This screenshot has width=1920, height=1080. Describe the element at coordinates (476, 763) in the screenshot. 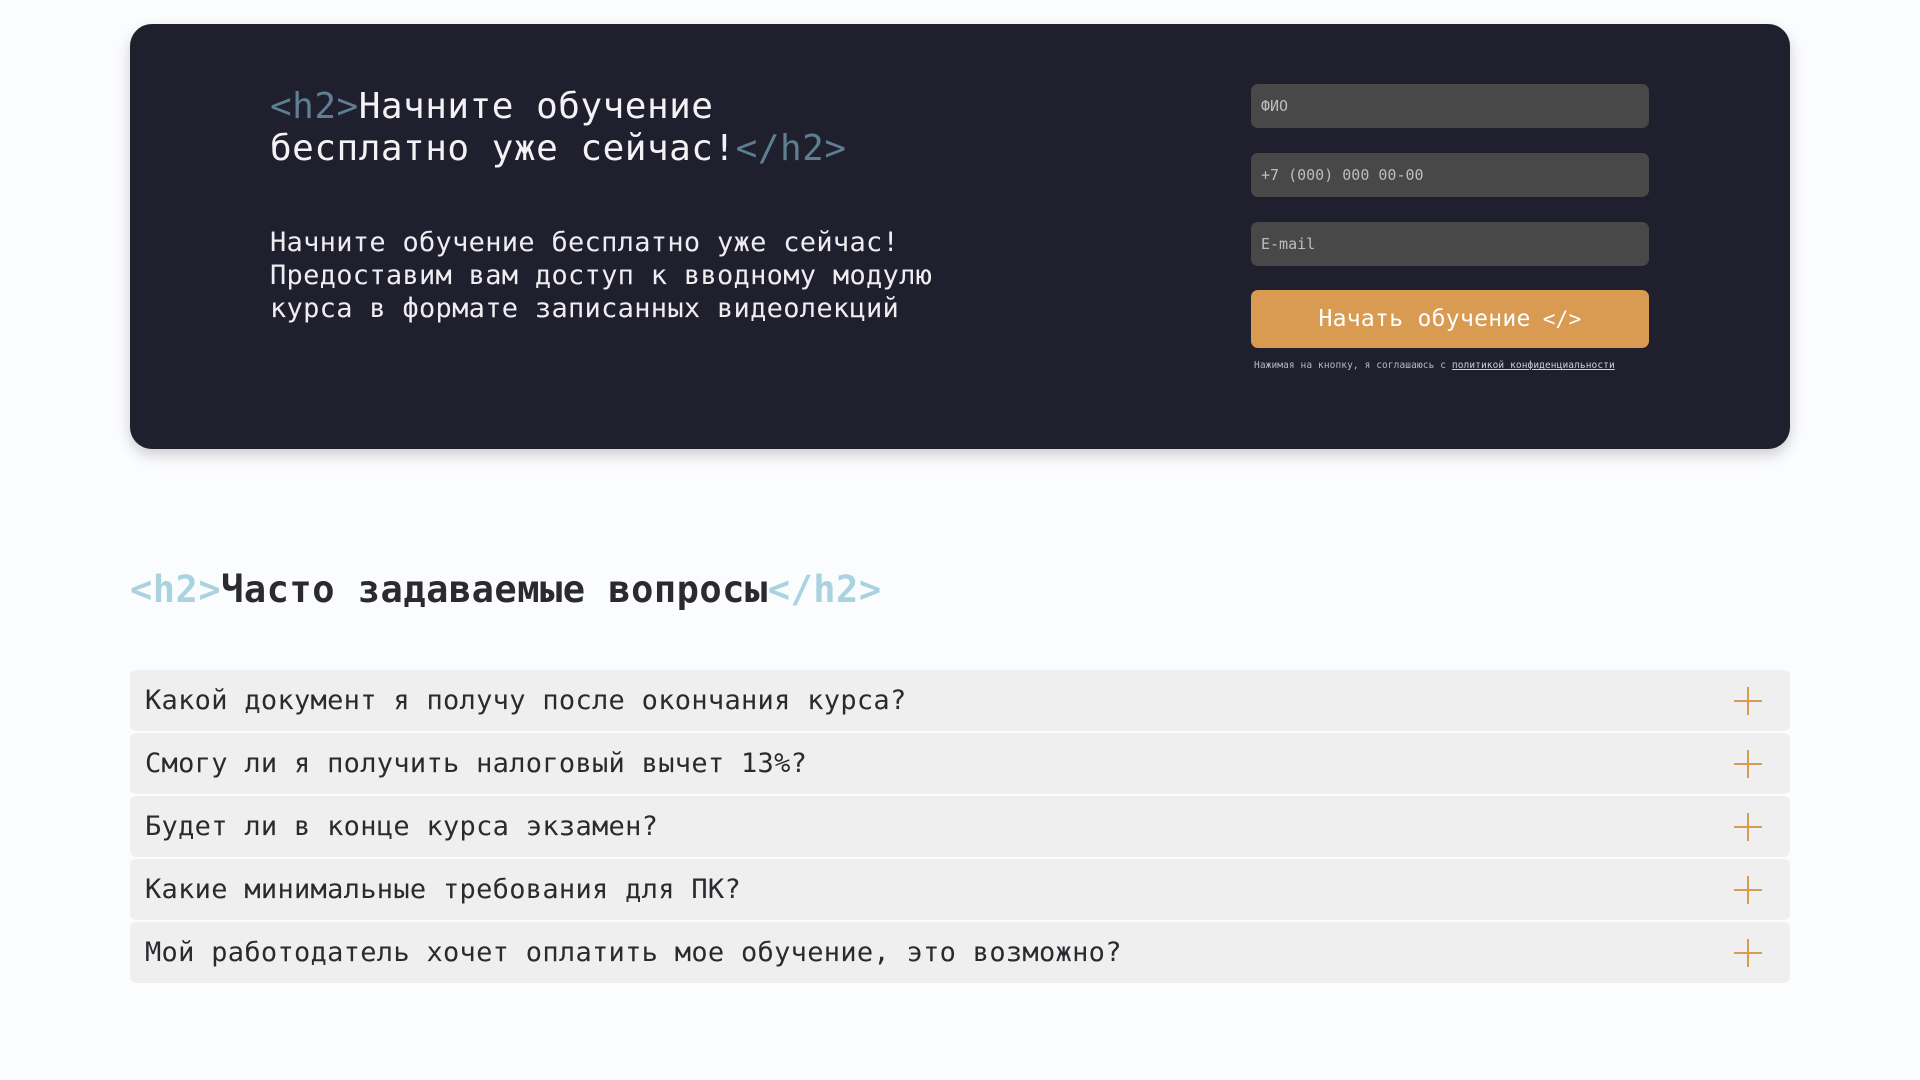

I see `faq-question: Смогу ли я получить налоговый вычет 13%?` at that location.